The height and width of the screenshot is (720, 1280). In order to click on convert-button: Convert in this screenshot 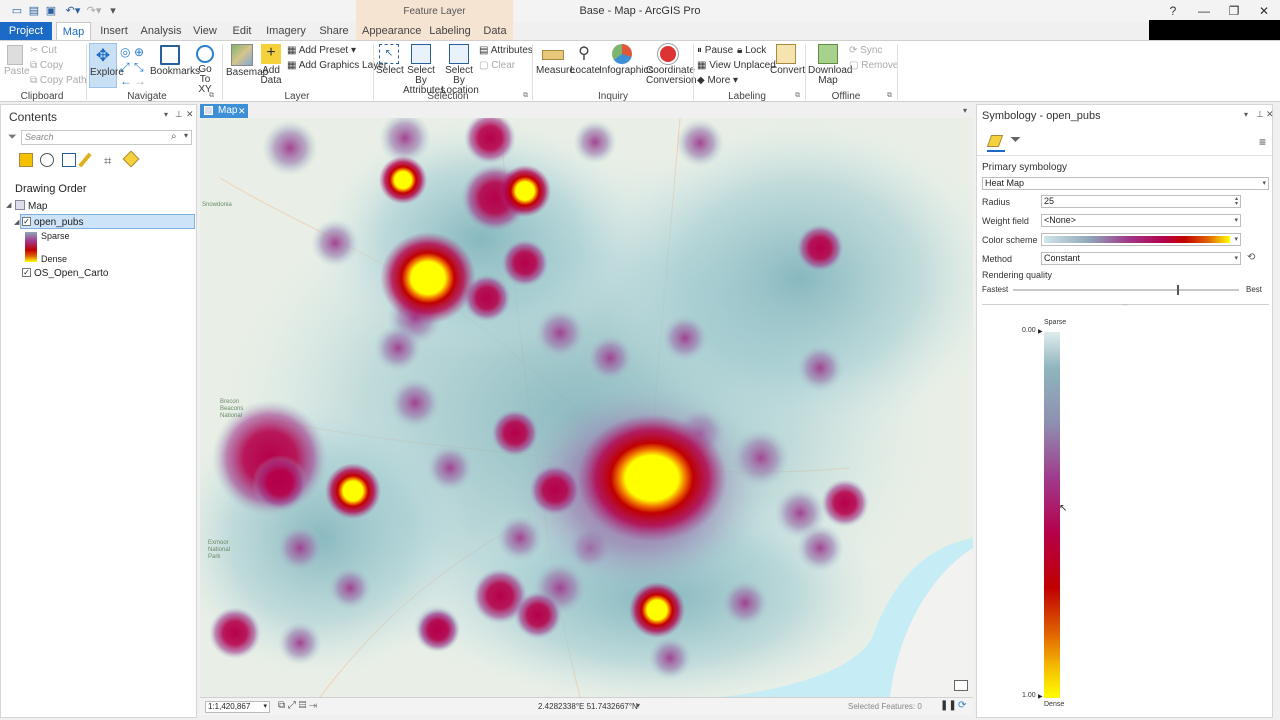, I will do `click(787, 60)`.